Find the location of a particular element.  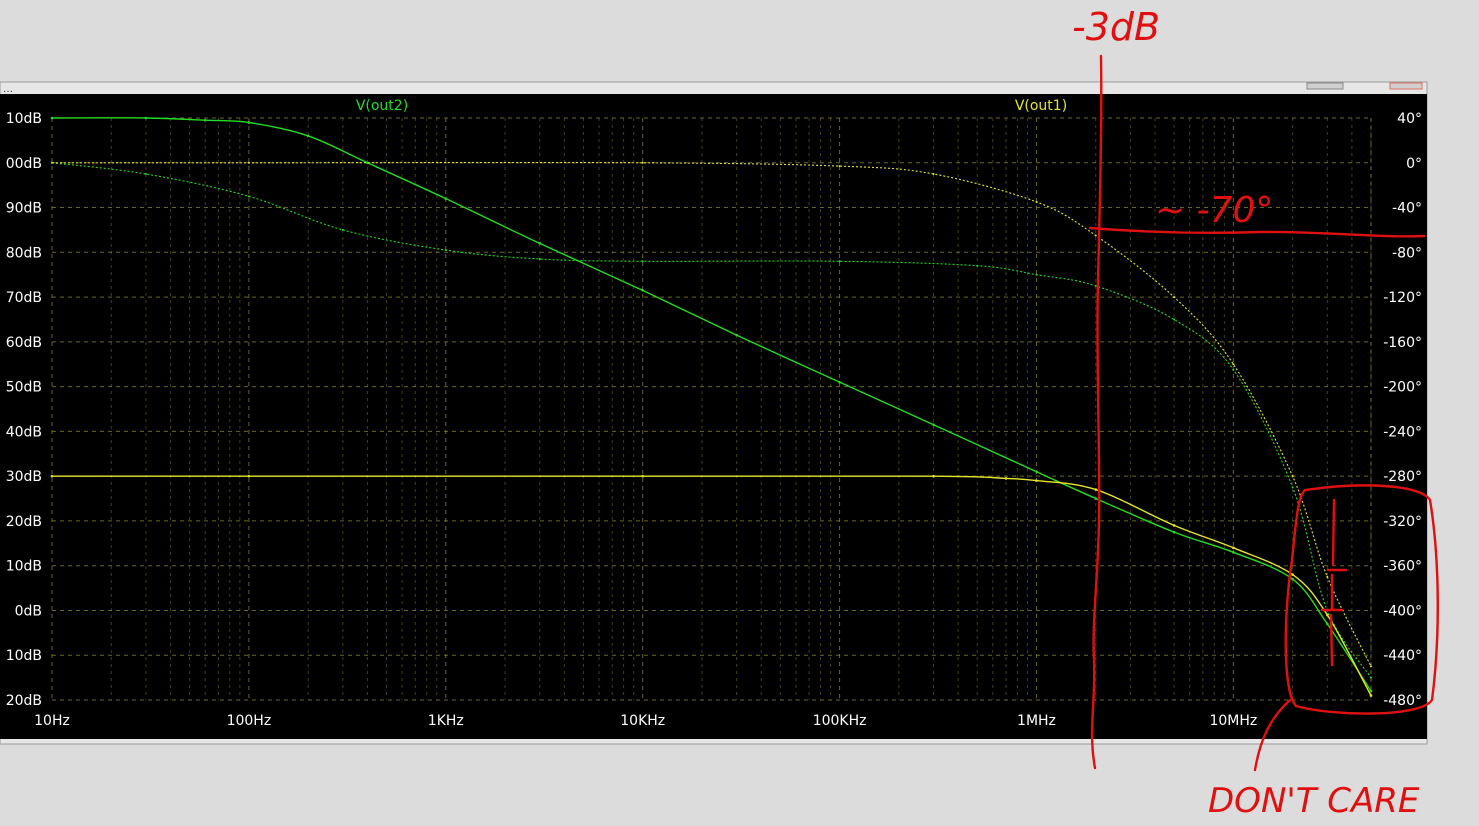

y-right-tick-label: -320° is located at coordinates (1402, 522).